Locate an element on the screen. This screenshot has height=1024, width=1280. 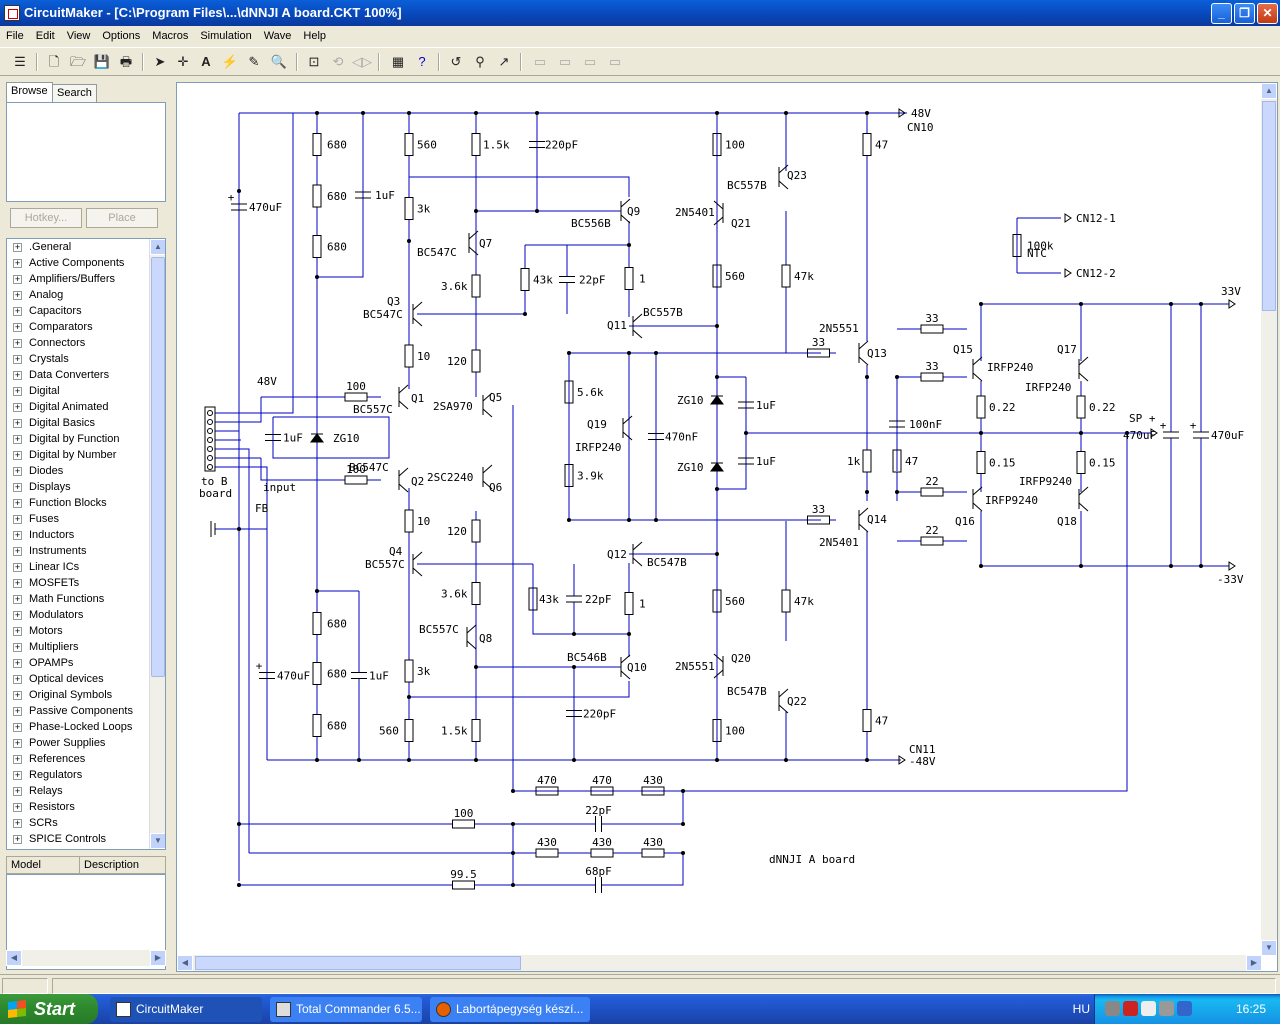
library-item: + Regulators is located at coordinates (86, 775).